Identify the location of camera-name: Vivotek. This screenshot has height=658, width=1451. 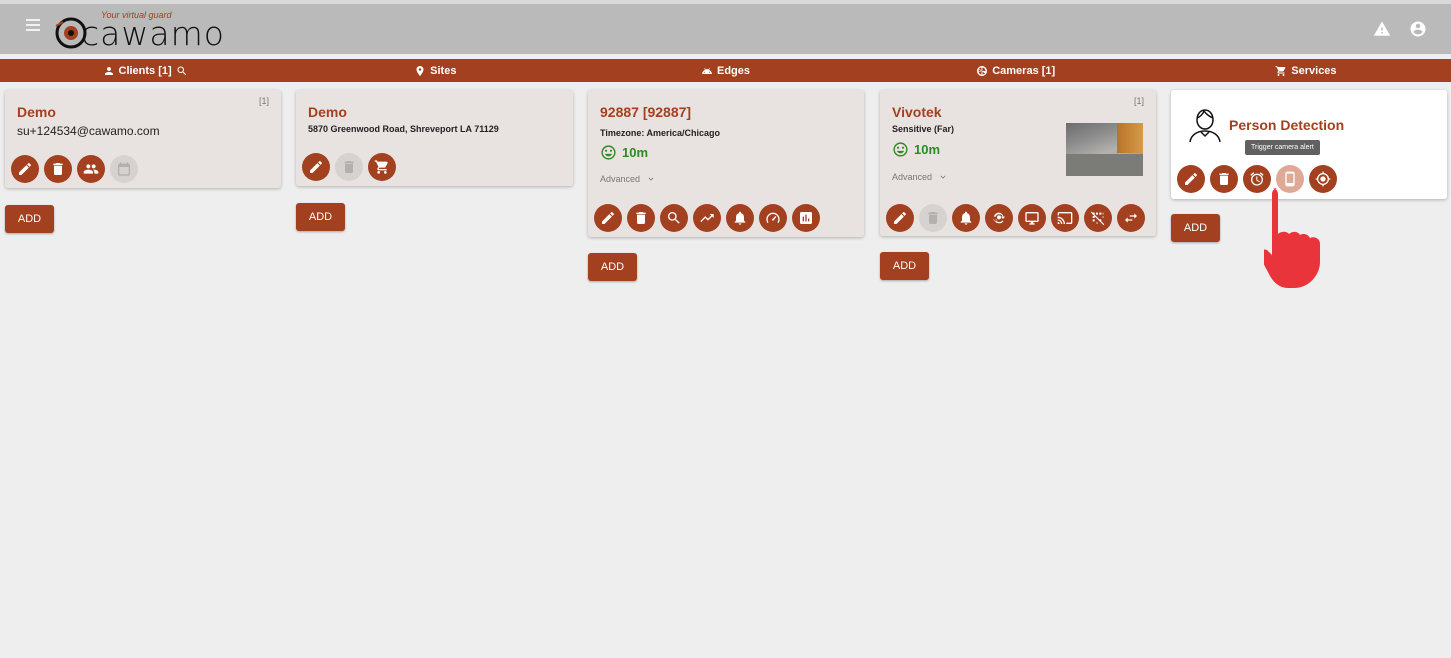
(917, 112).